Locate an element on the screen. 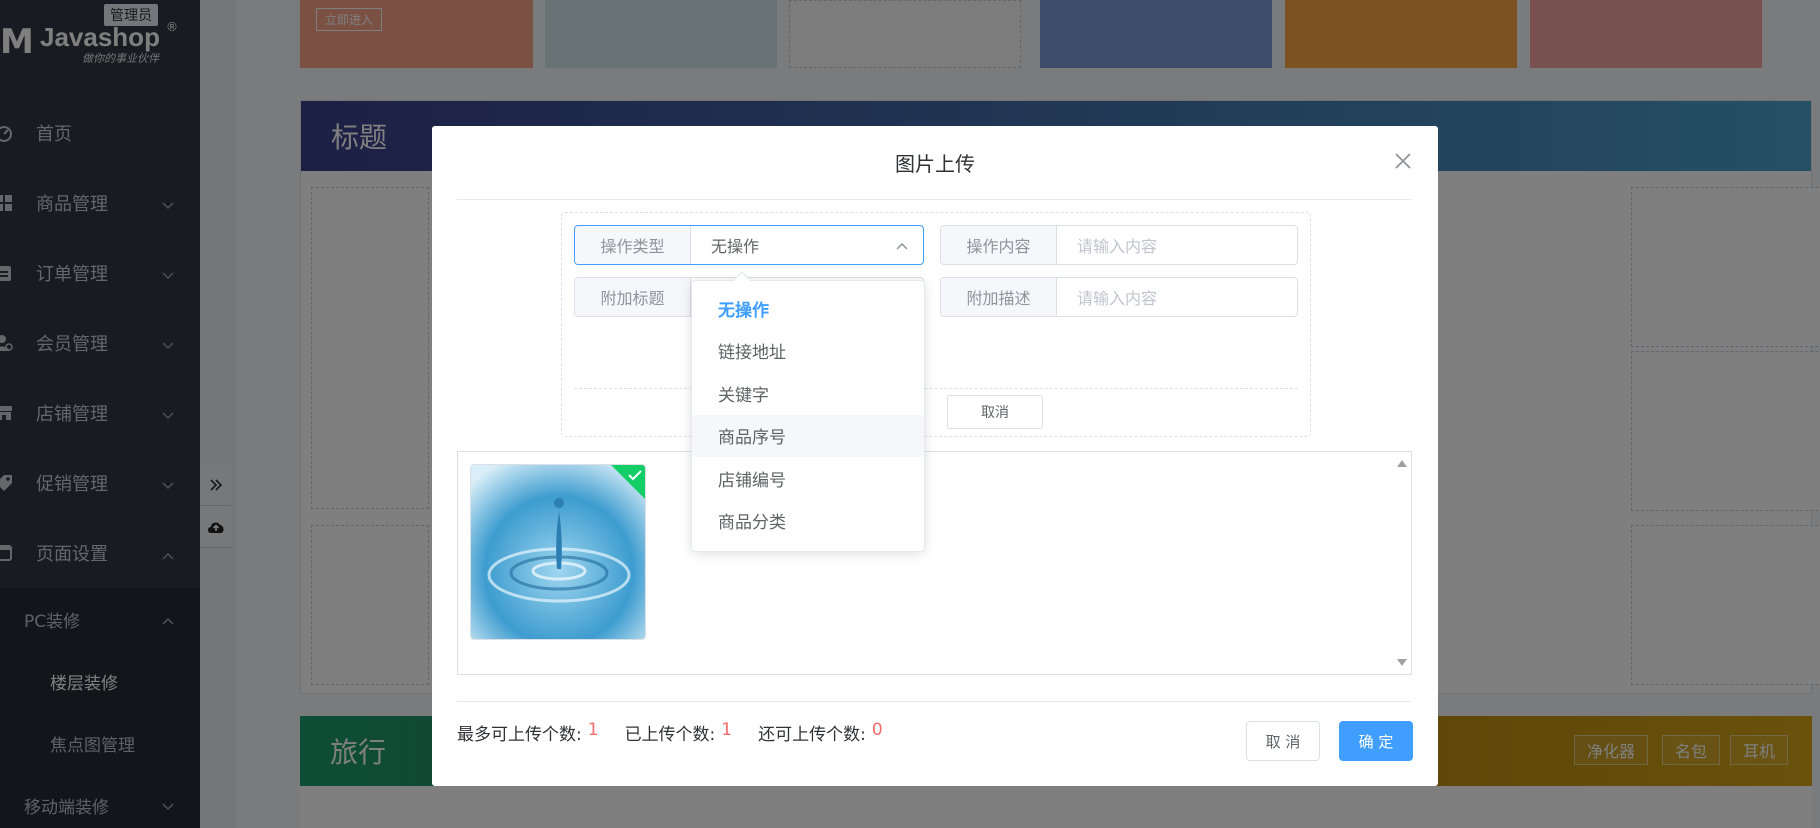 The height and width of the screenshot is (828, 1820). extra-desc-input: 请输入内容 is located at coordinates (1177, 297).